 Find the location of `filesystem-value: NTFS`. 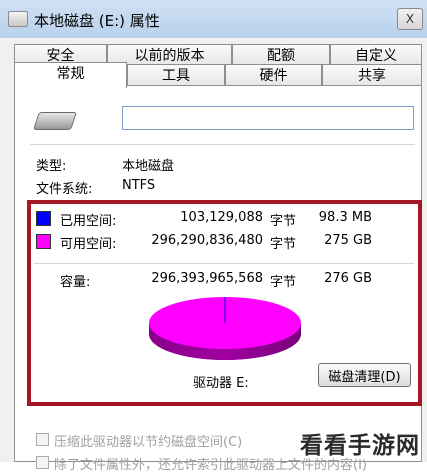

filesystem-value: NTFS is located at coordinates (139, 185).